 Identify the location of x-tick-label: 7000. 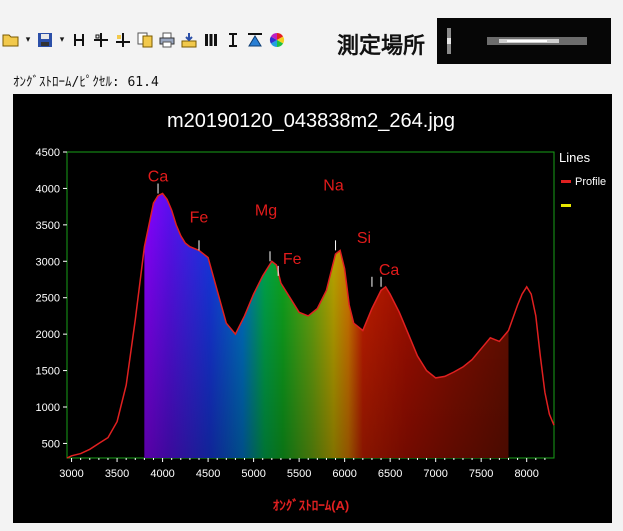
(435, 474).